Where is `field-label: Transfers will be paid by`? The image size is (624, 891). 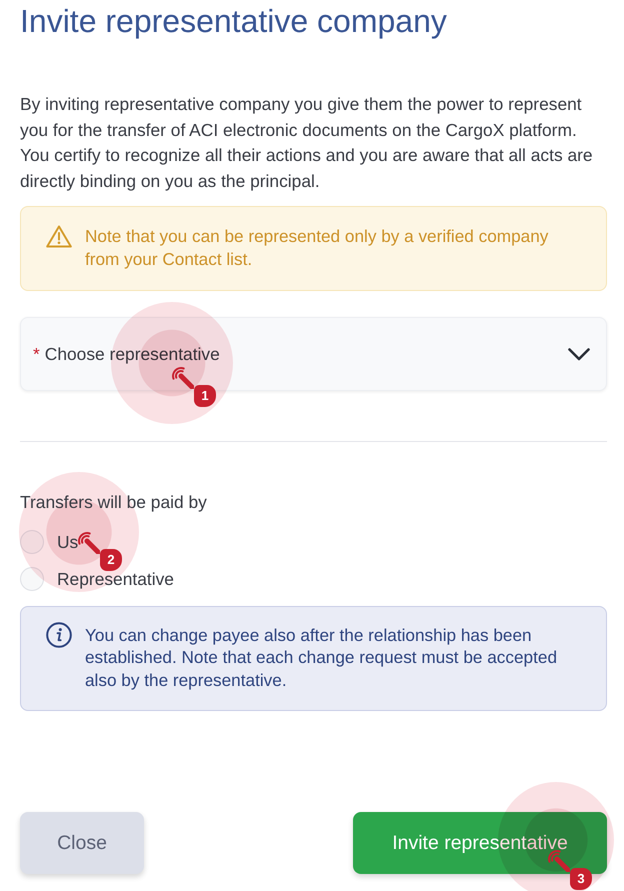
field-label: Transfers will be paid by is located at coordinates (114, 502).